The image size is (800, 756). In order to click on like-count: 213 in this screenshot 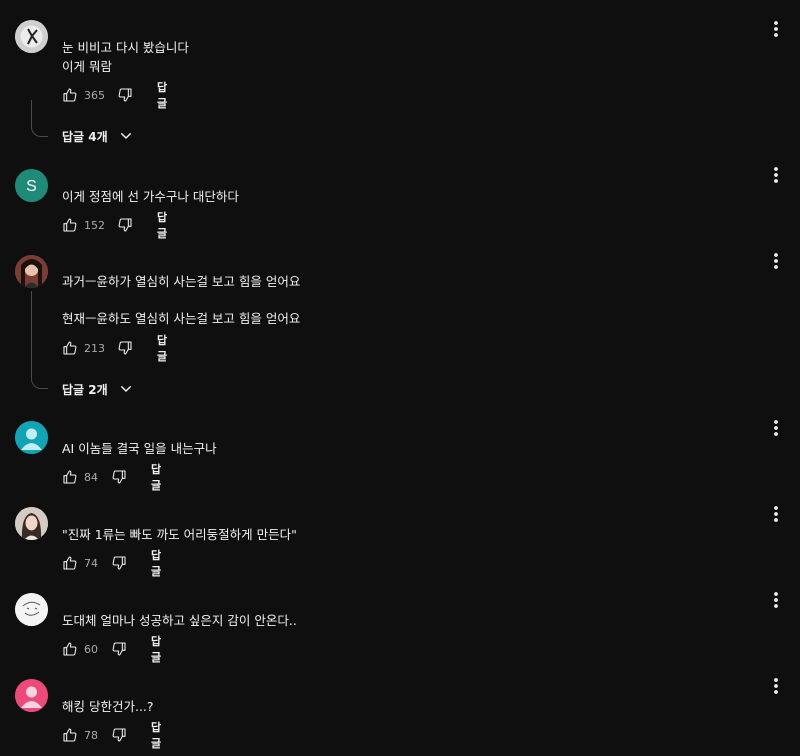, I will do `click(94, 348)`.